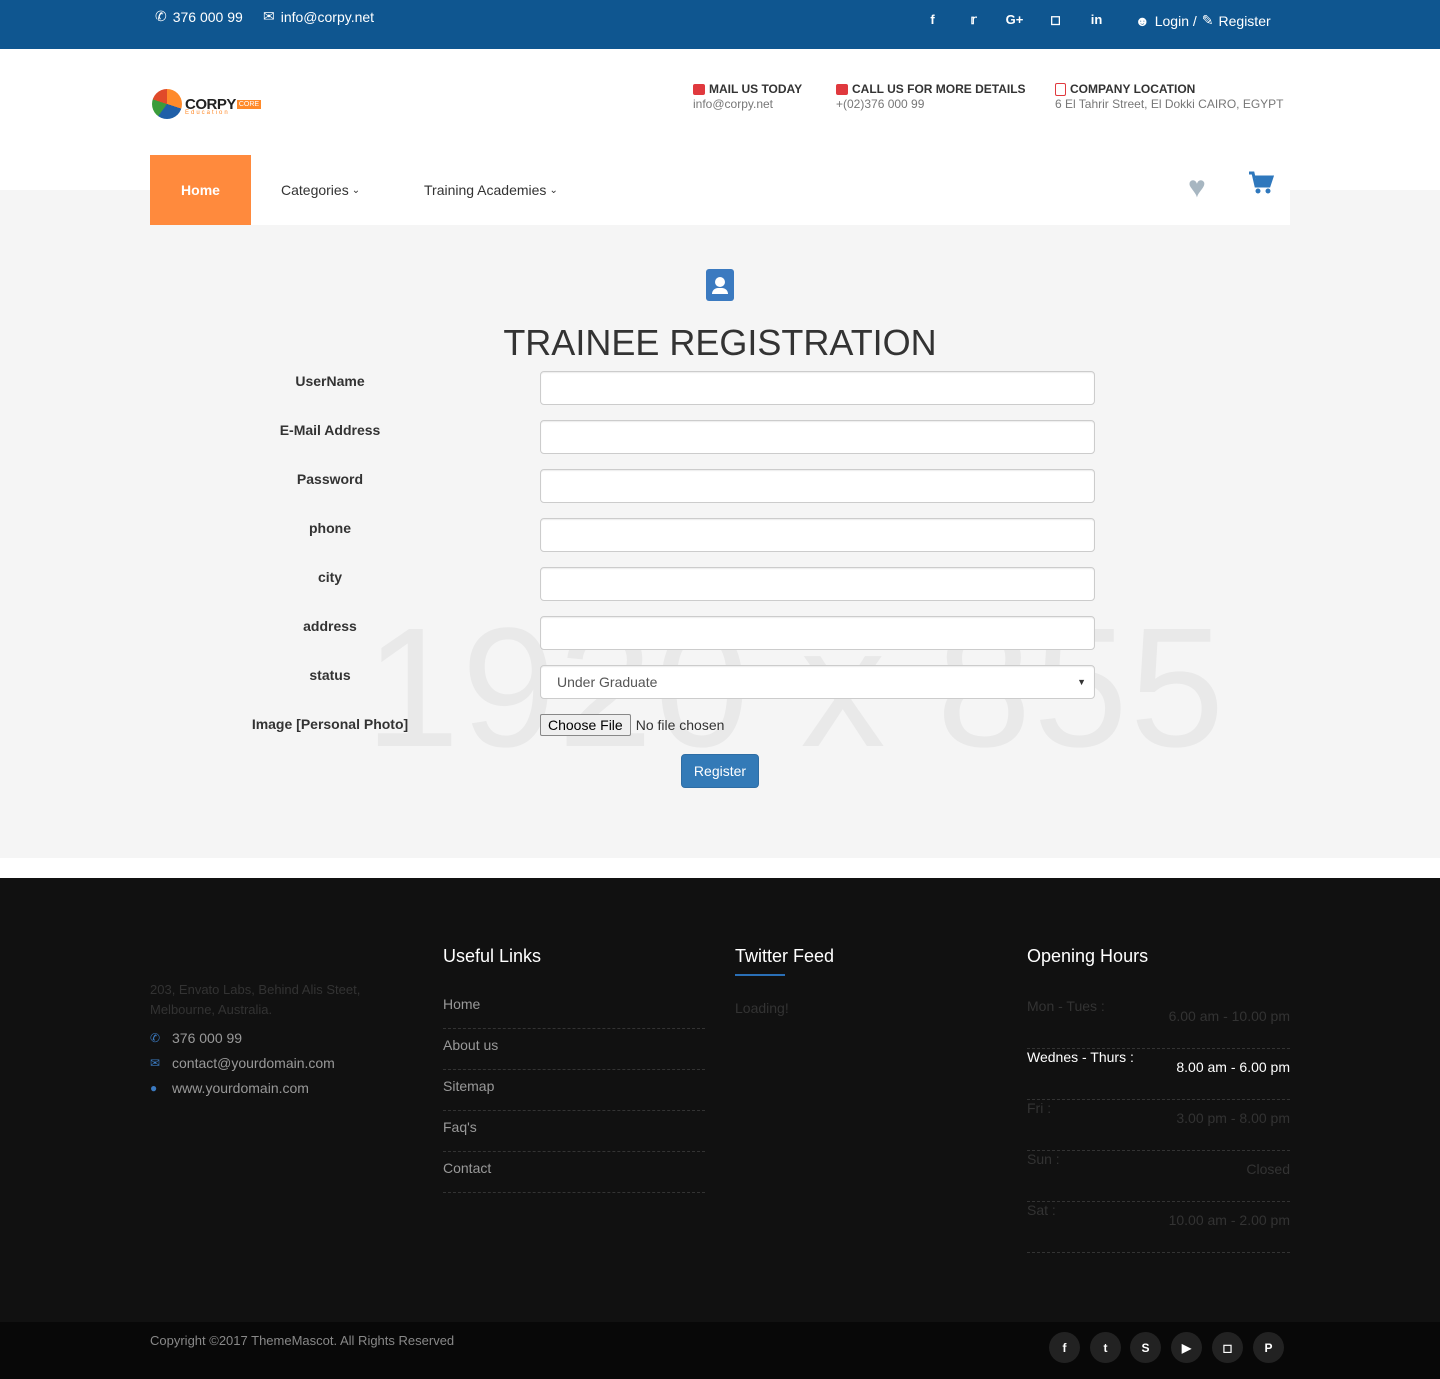 The width and height of the screenshot is (1440, 1379). I want to click on username-row: UserName, so click(720, 388).